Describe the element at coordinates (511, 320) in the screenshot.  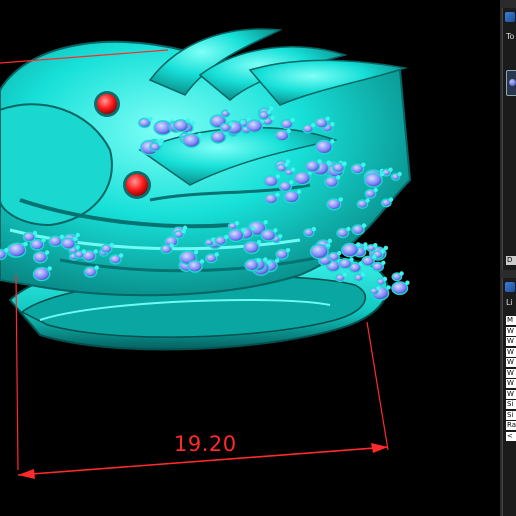
I see `layer-row: M` at that location.